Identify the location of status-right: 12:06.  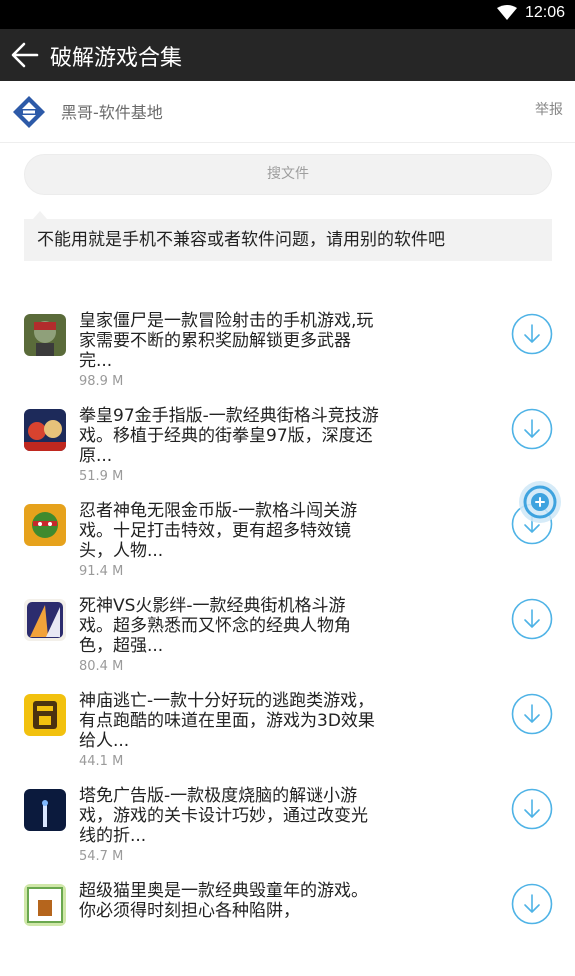
(530, 13).